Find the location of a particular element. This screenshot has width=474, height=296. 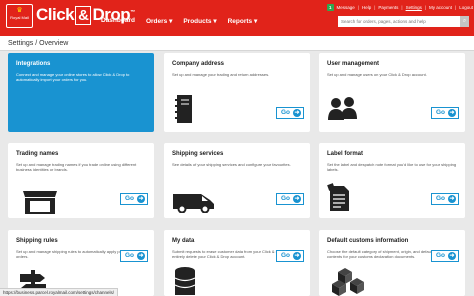

message-count-badge: 1 is located at coordinates (330, 7).